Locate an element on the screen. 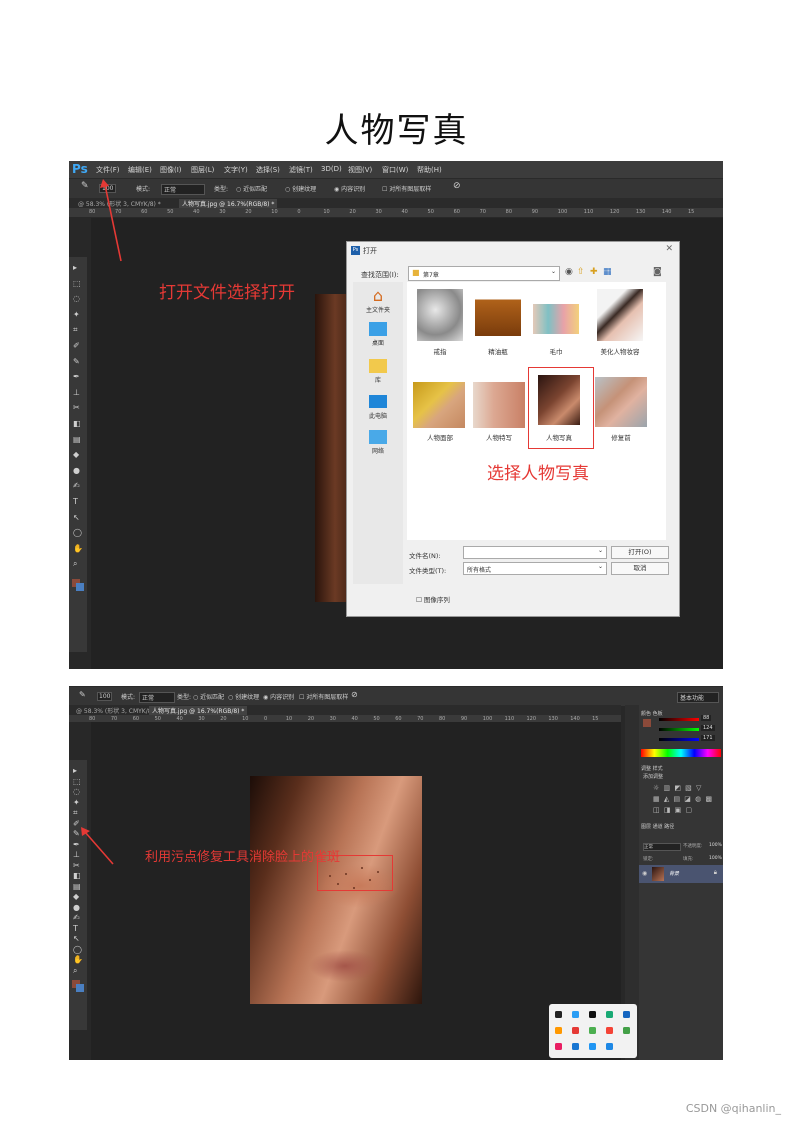 This screenshot has height=1122, width=793. tab-adjustments: 调整 is located at coordinates (646, 769).